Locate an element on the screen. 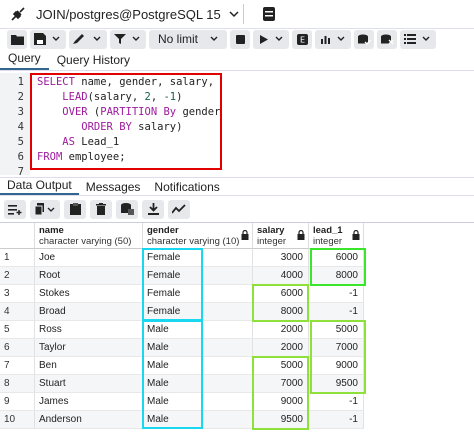 This screenshot has height=441, width=474. column-header-name: name character varying (50) is located at coordinates (89, 236).